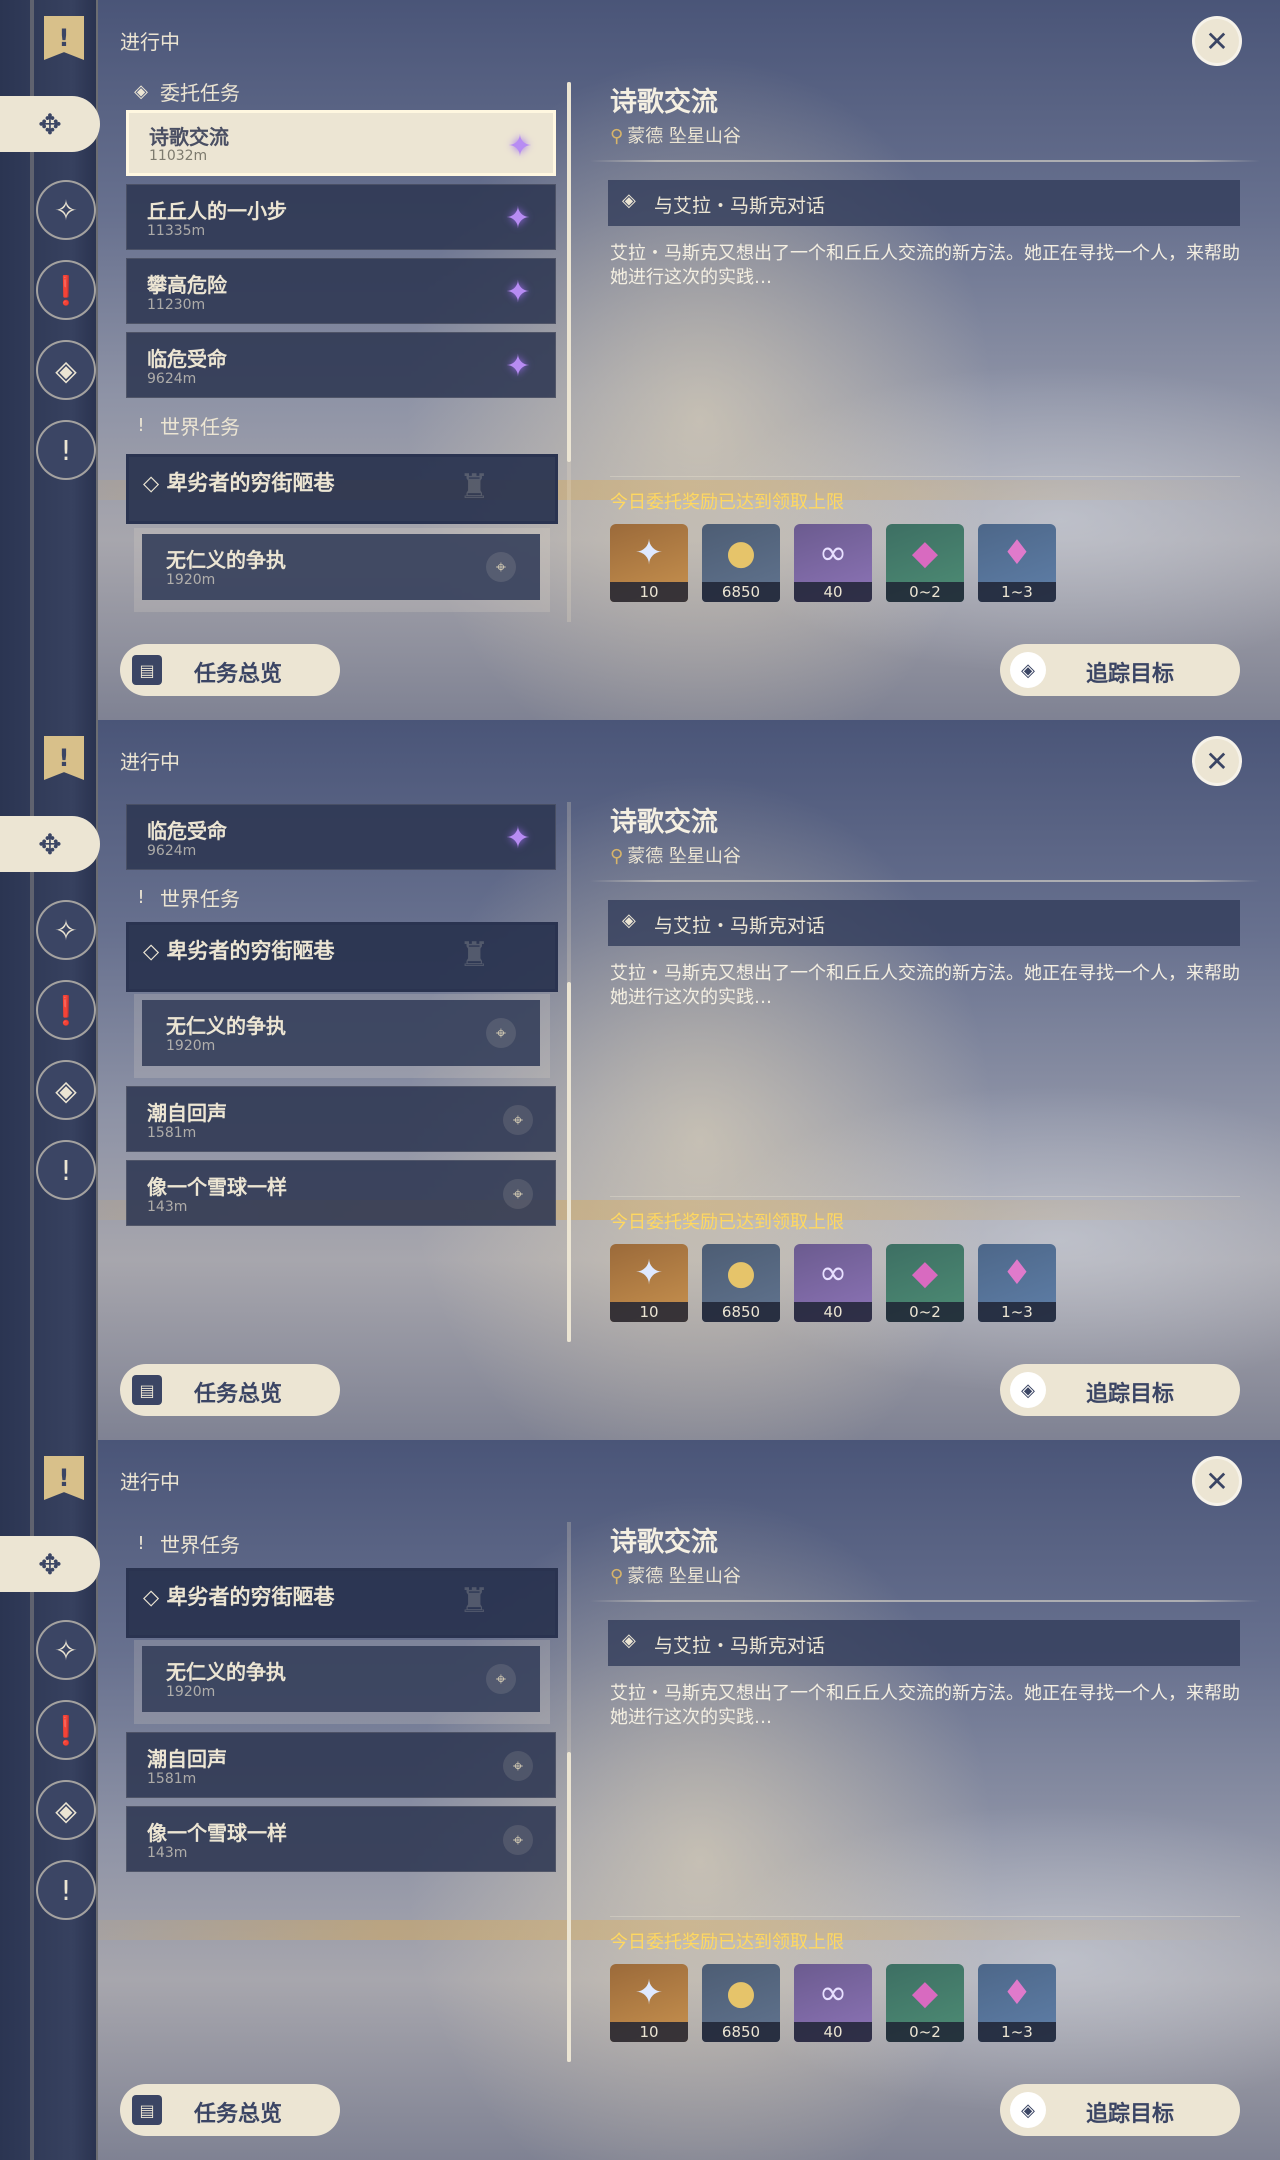 This screenshot has width=1280, height=2160. Describe the element at coordinates (341, 291) in the screenshot. I see `quest-item: 攀高危险 11230m ✦` at that location.